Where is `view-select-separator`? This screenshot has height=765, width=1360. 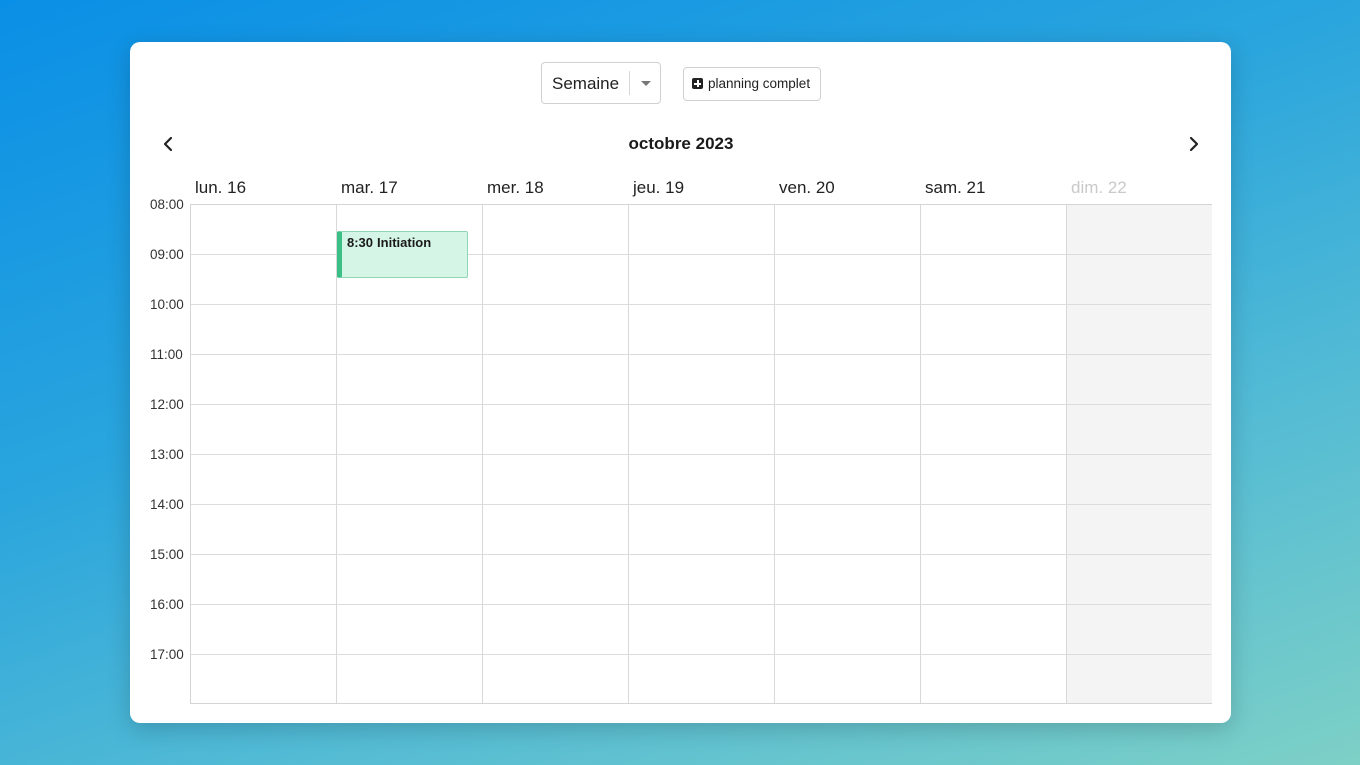
view-select-separator is located at coordinates (629, 83).